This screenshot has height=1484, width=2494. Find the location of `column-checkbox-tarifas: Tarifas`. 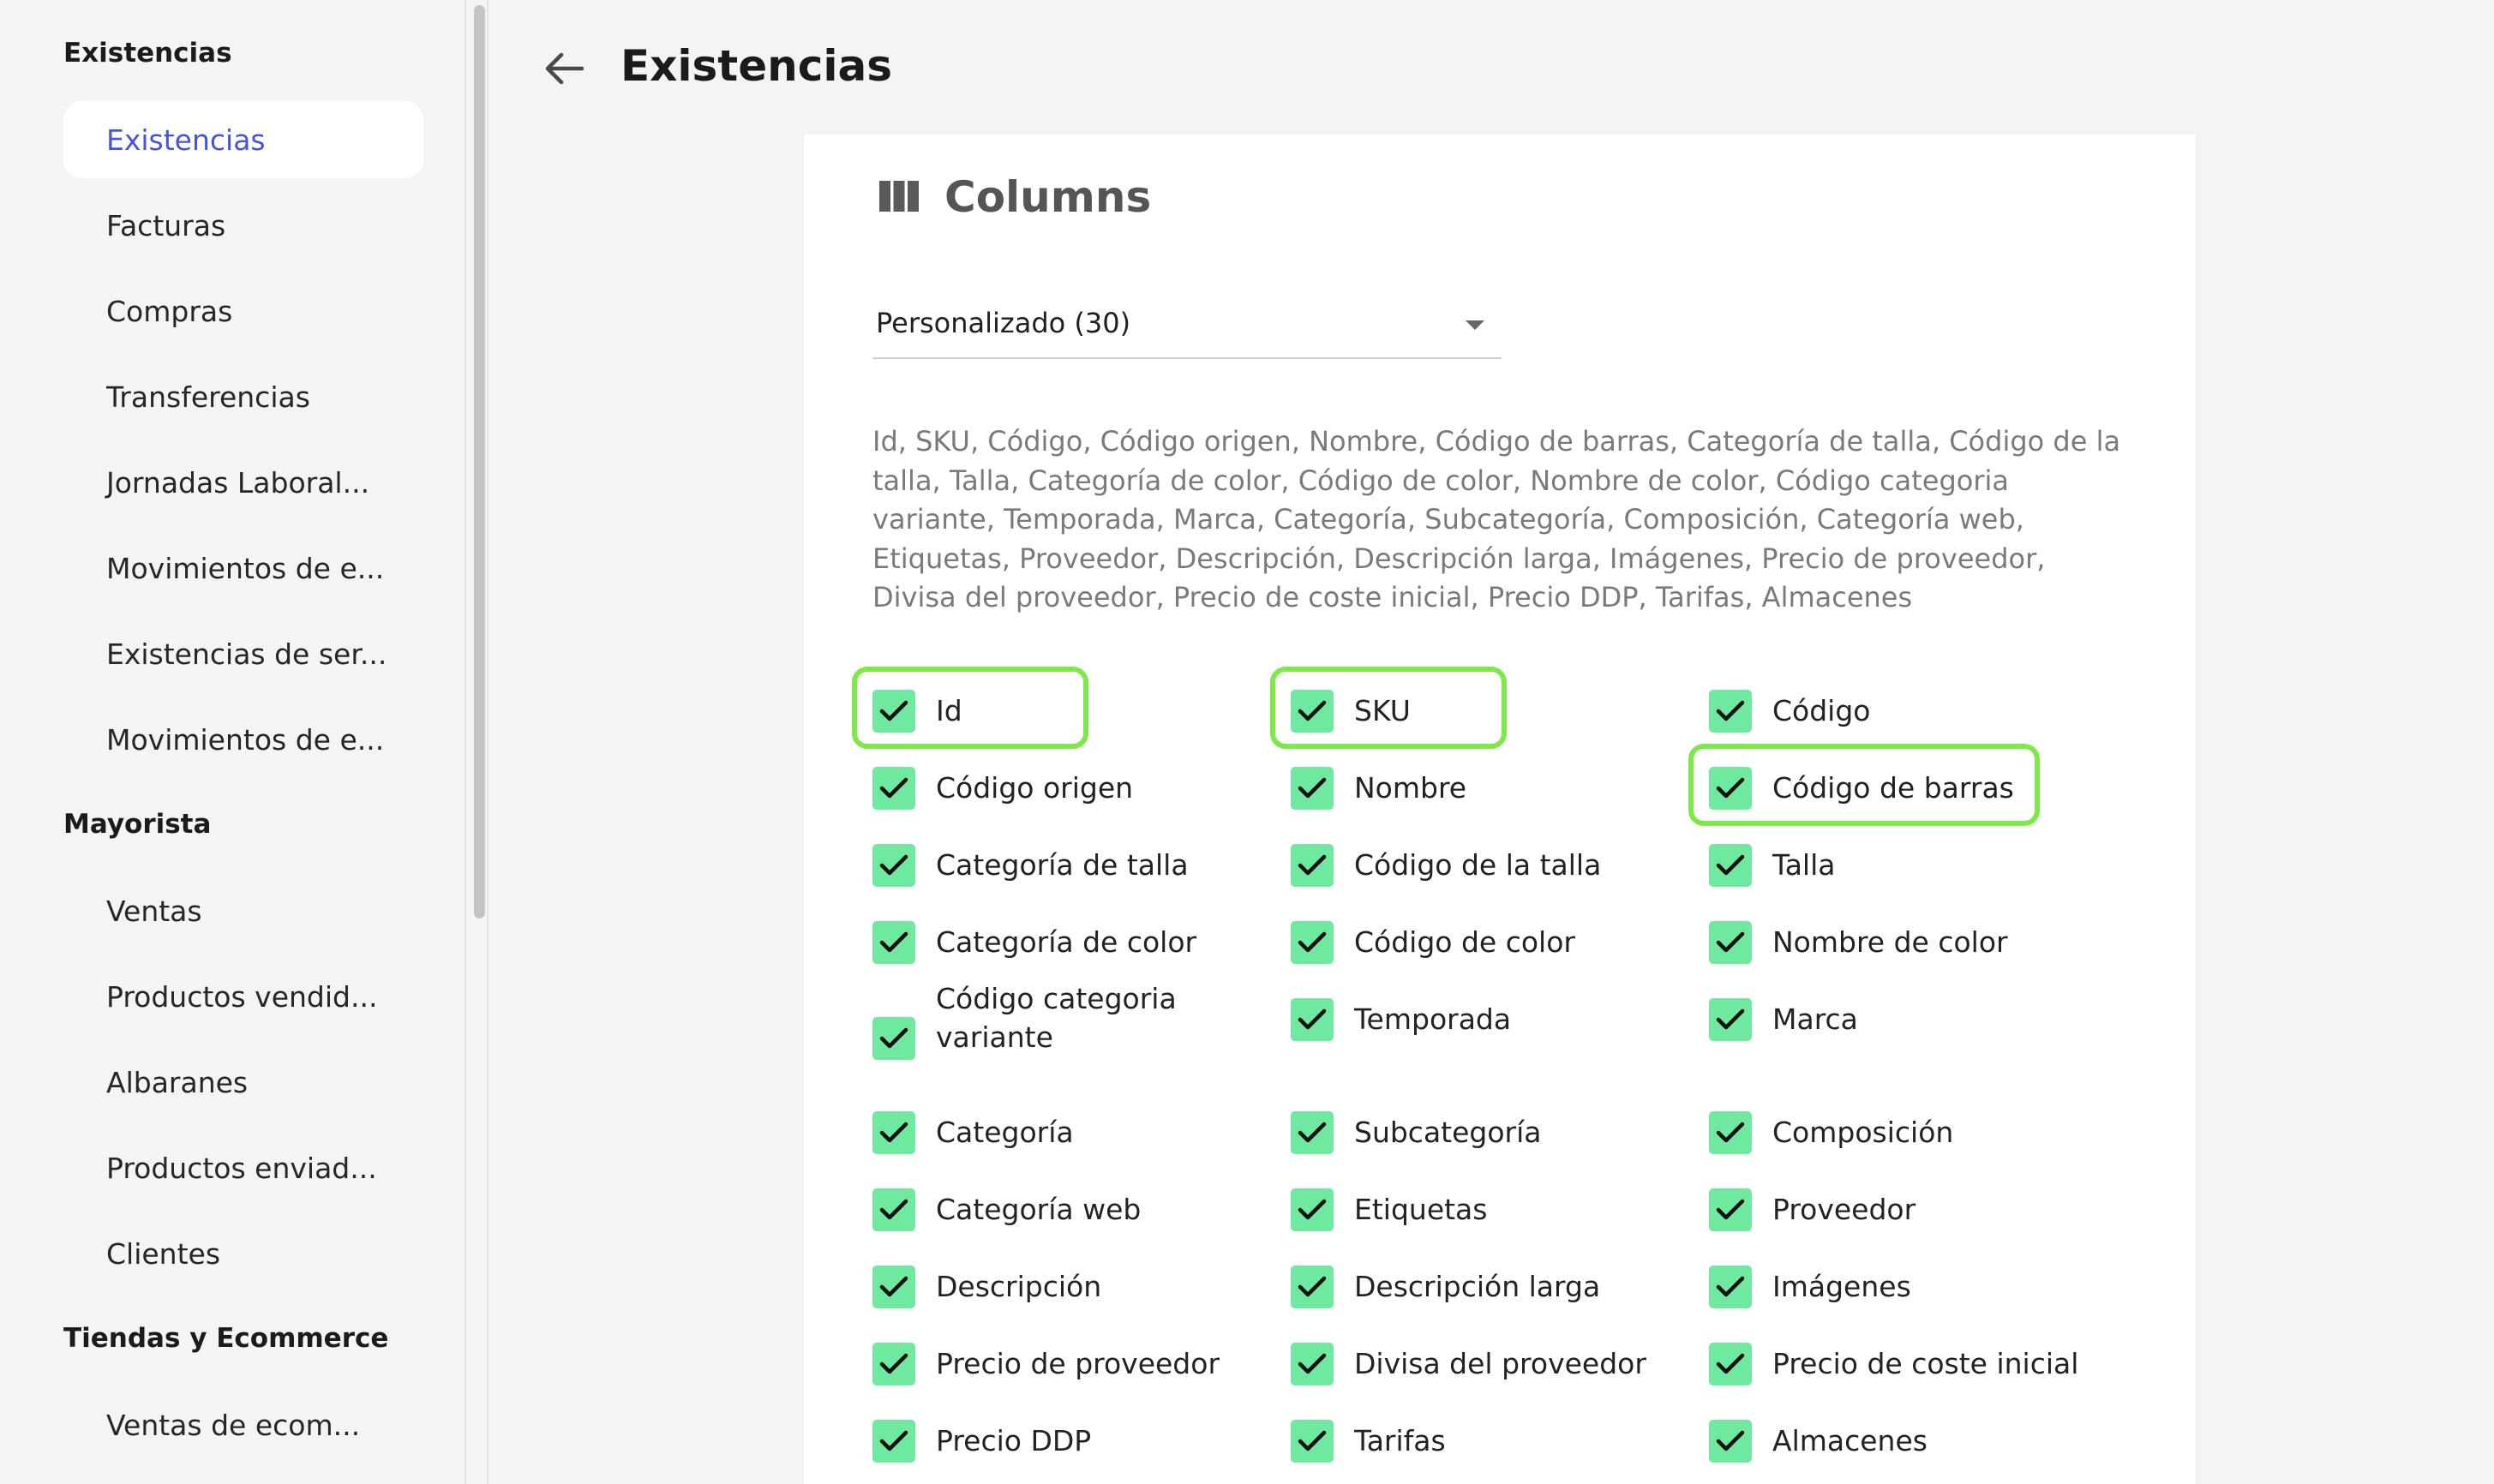

column-checkbox-tarifas: Tarifas is located at coordinates (1368, 1441).